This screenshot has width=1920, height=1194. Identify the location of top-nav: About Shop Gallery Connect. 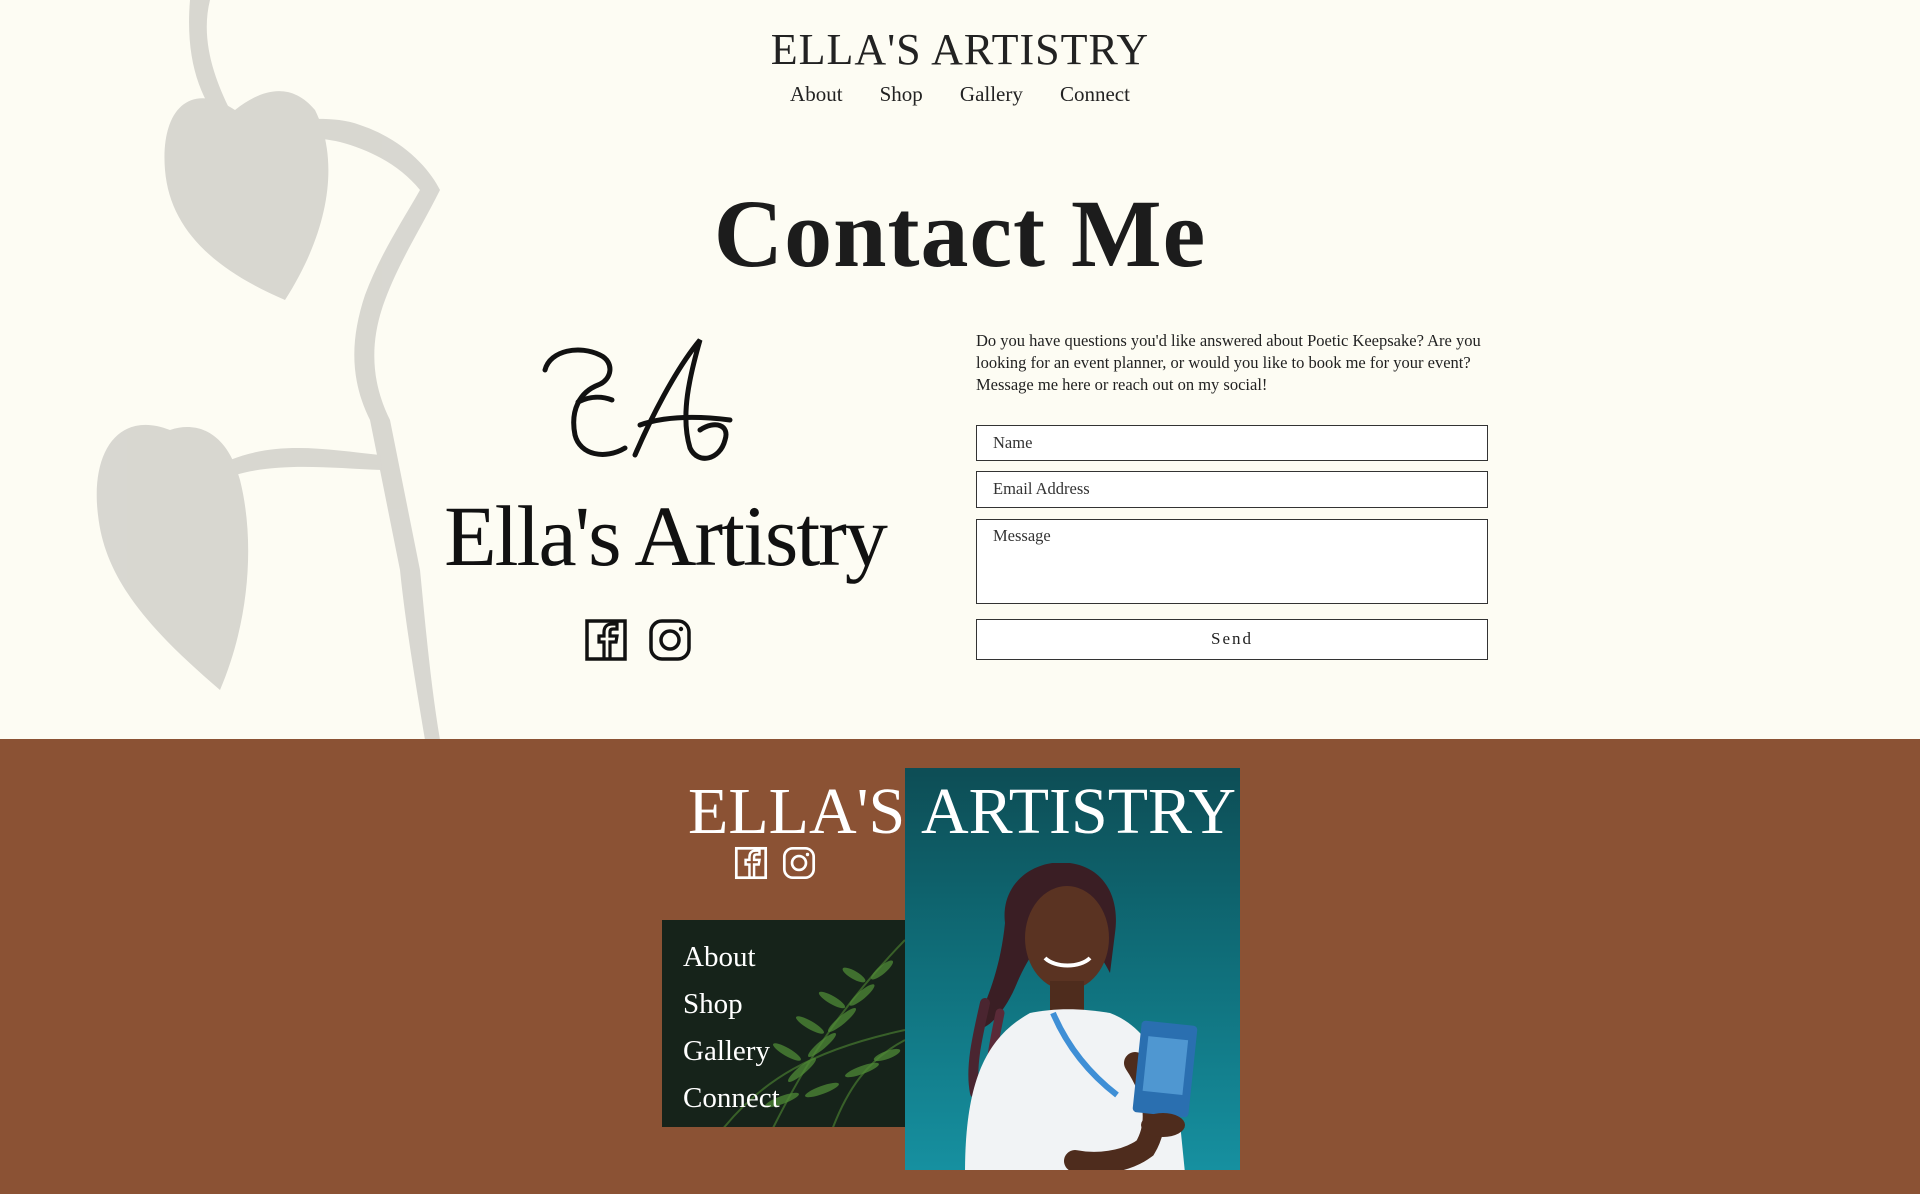
(960, 94).